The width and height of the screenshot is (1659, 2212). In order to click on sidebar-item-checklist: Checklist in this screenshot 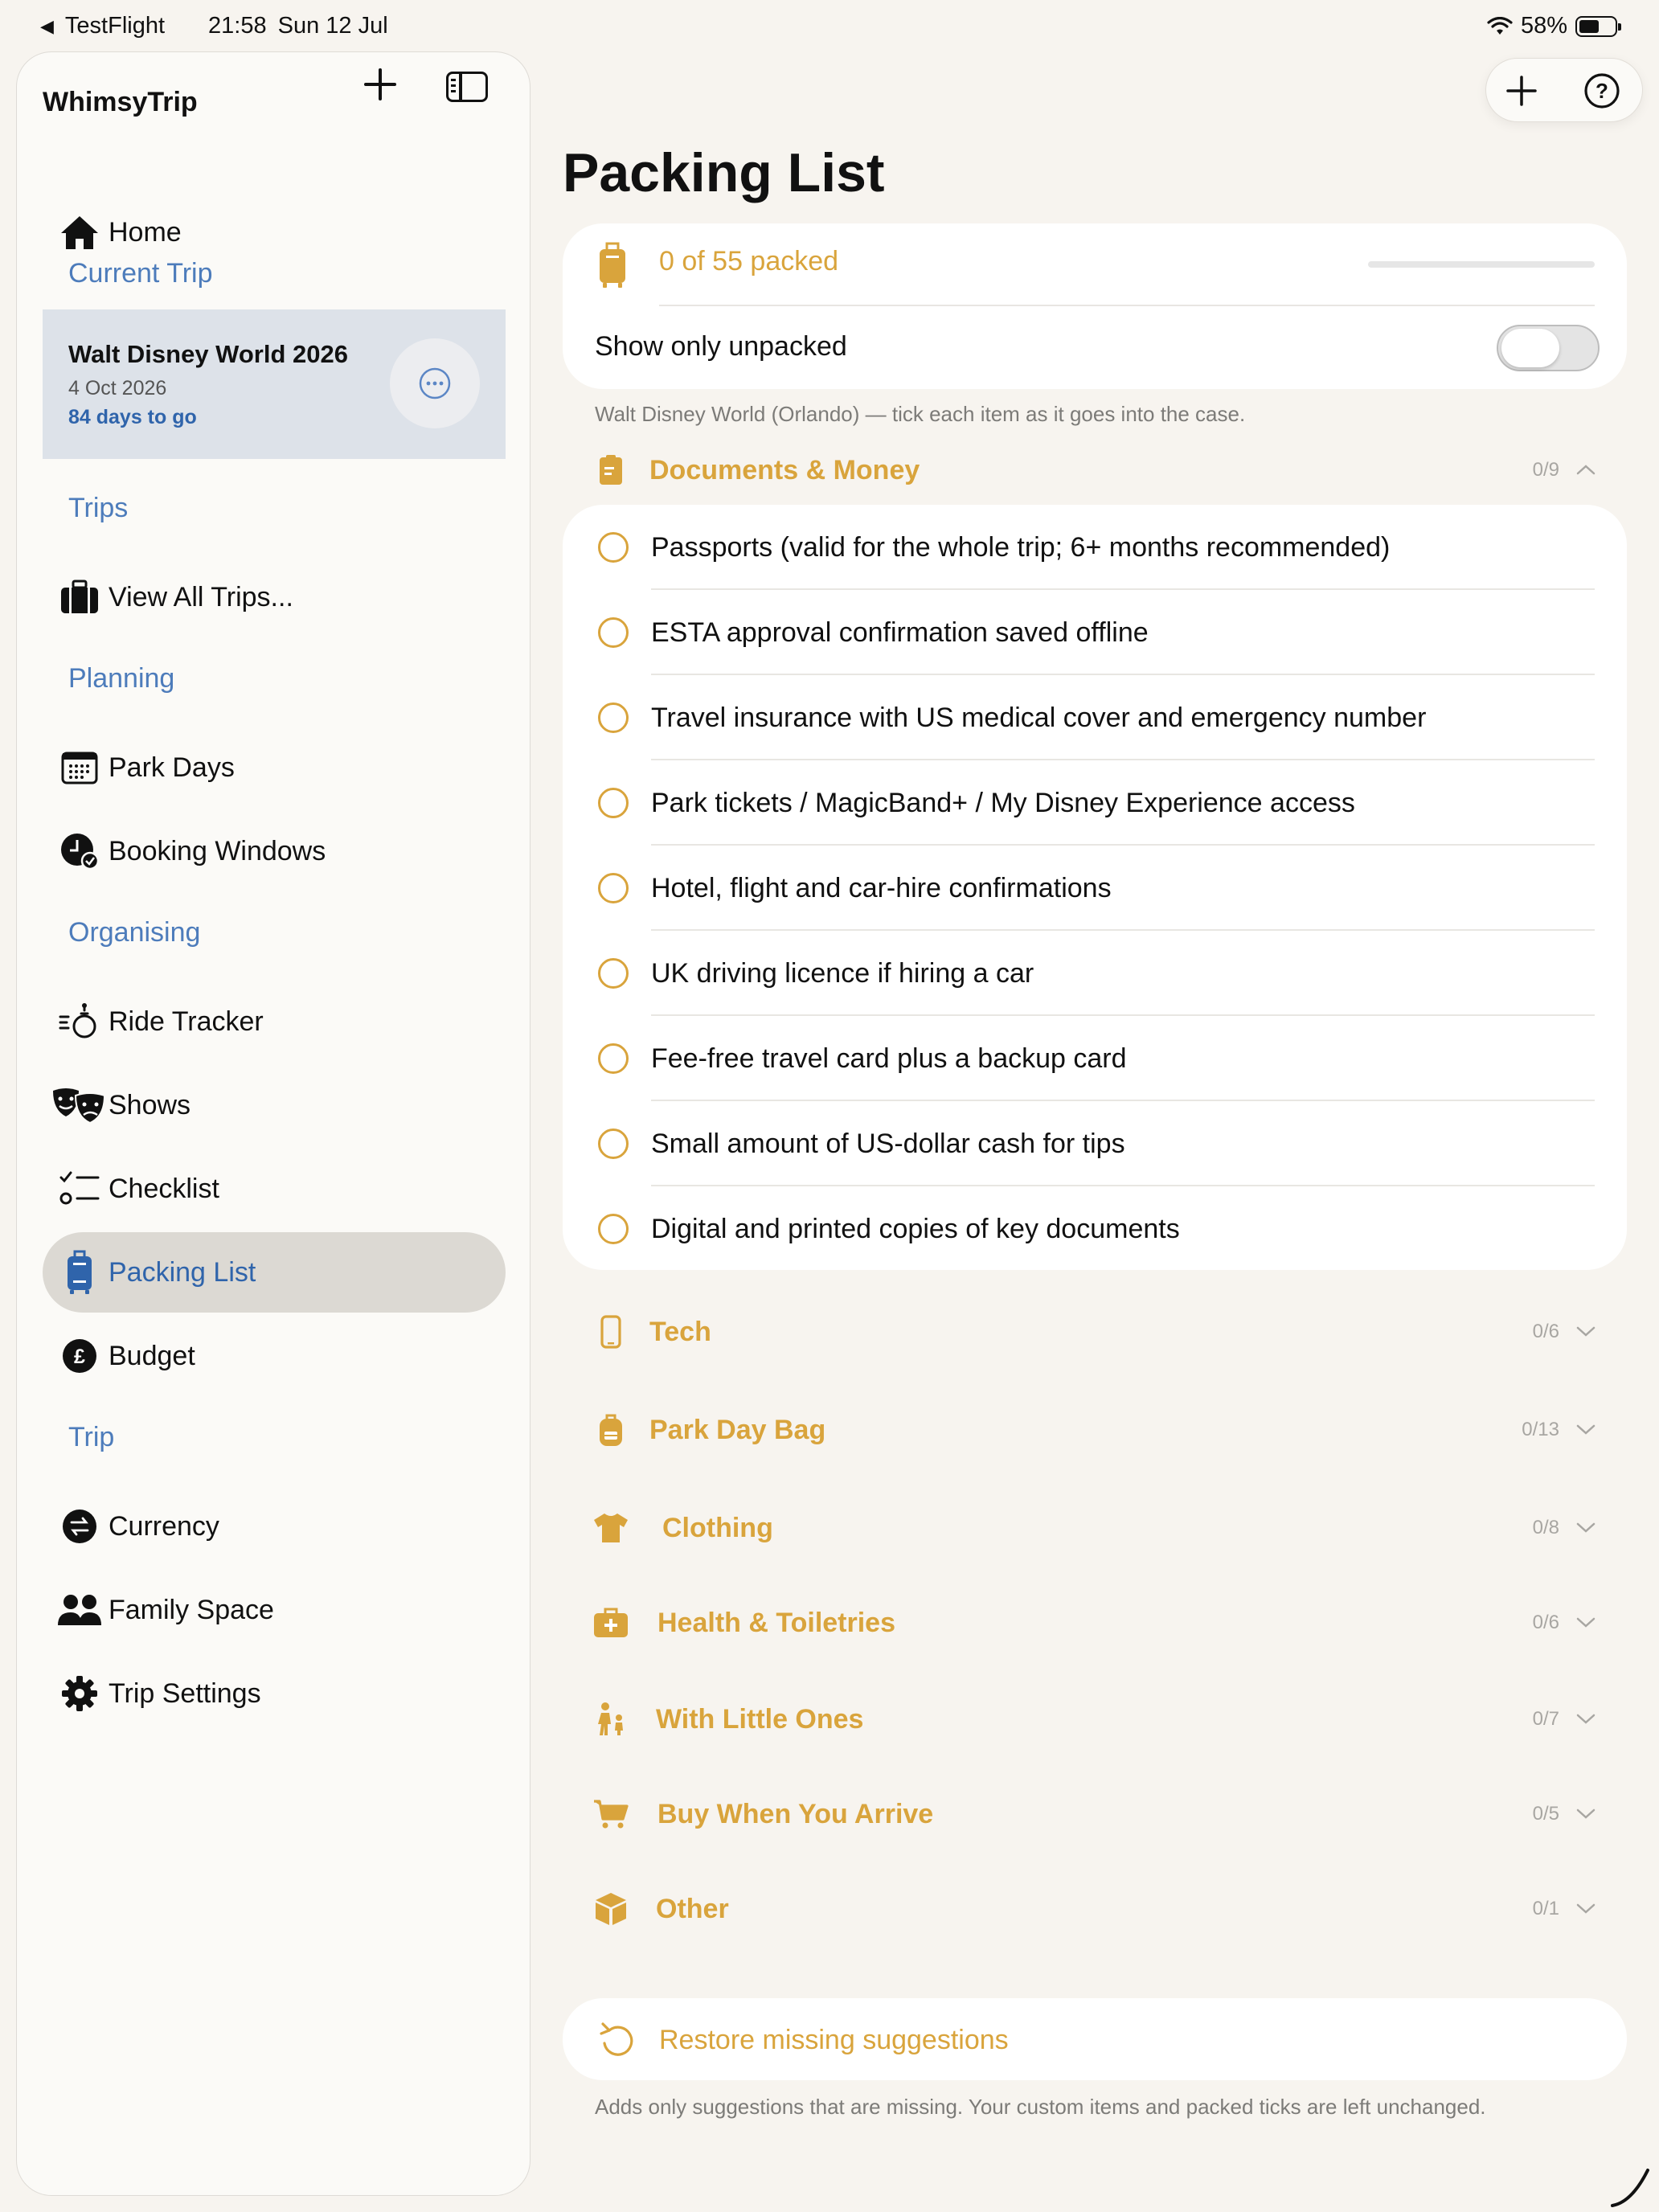, I will do `click(274, 1189)`.